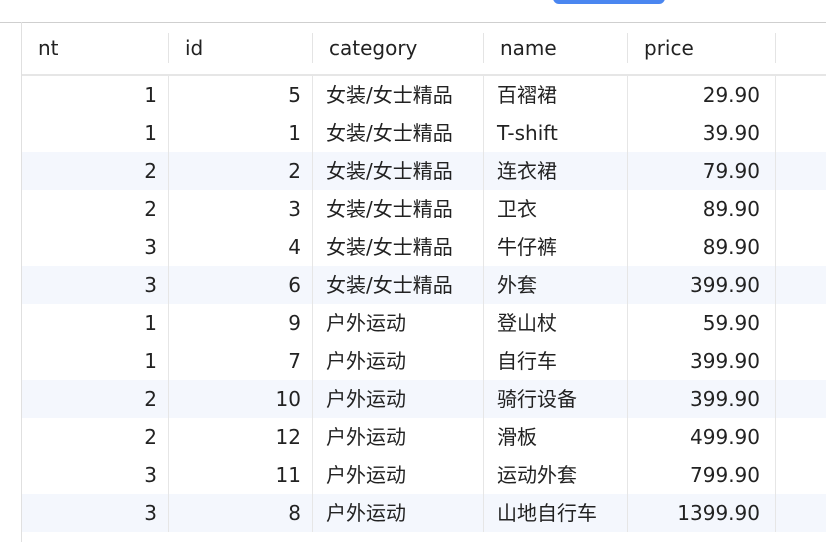  What do you see at coordinates (241, 513) in the screenshot?
I see `cell-id: 8` at bounding box center [241, 513].